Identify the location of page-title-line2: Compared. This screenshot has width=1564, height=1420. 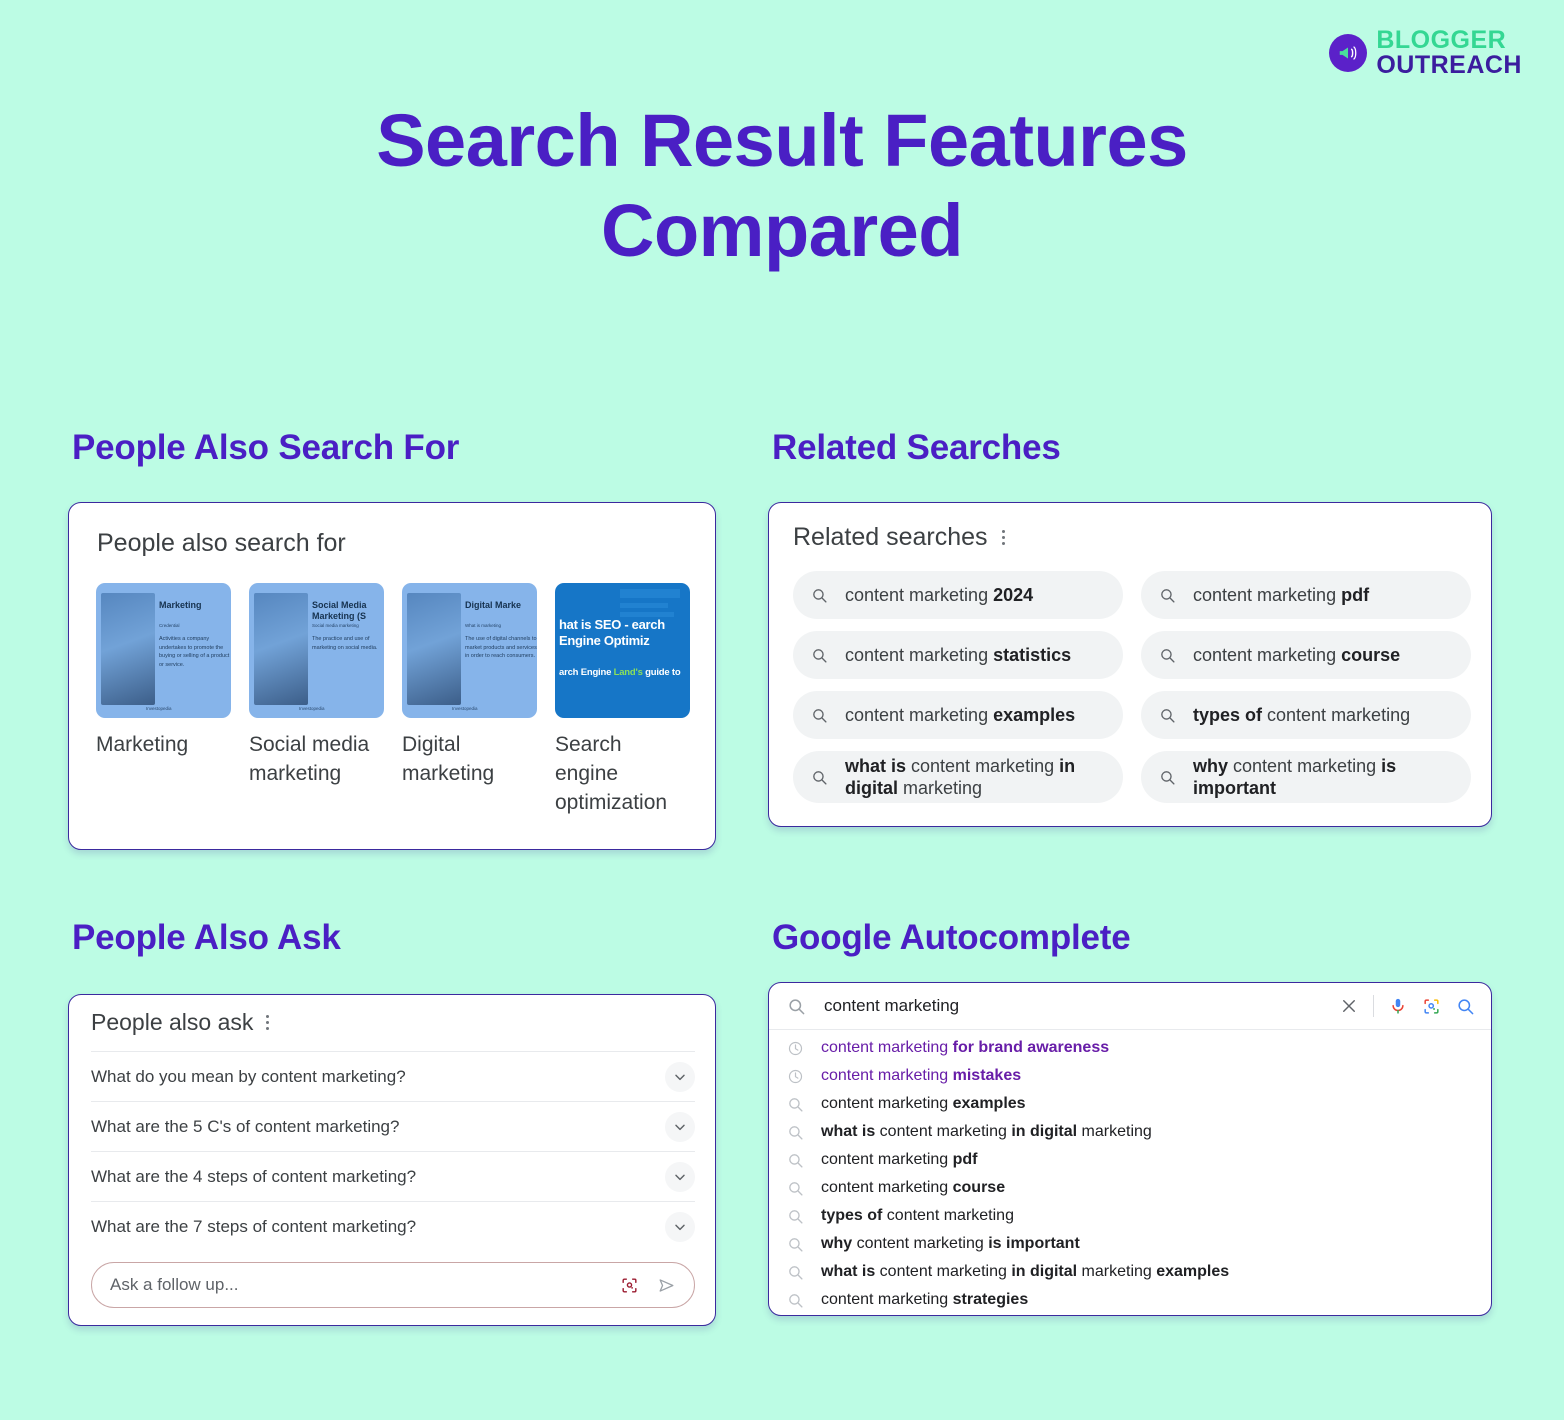
(782, 231).